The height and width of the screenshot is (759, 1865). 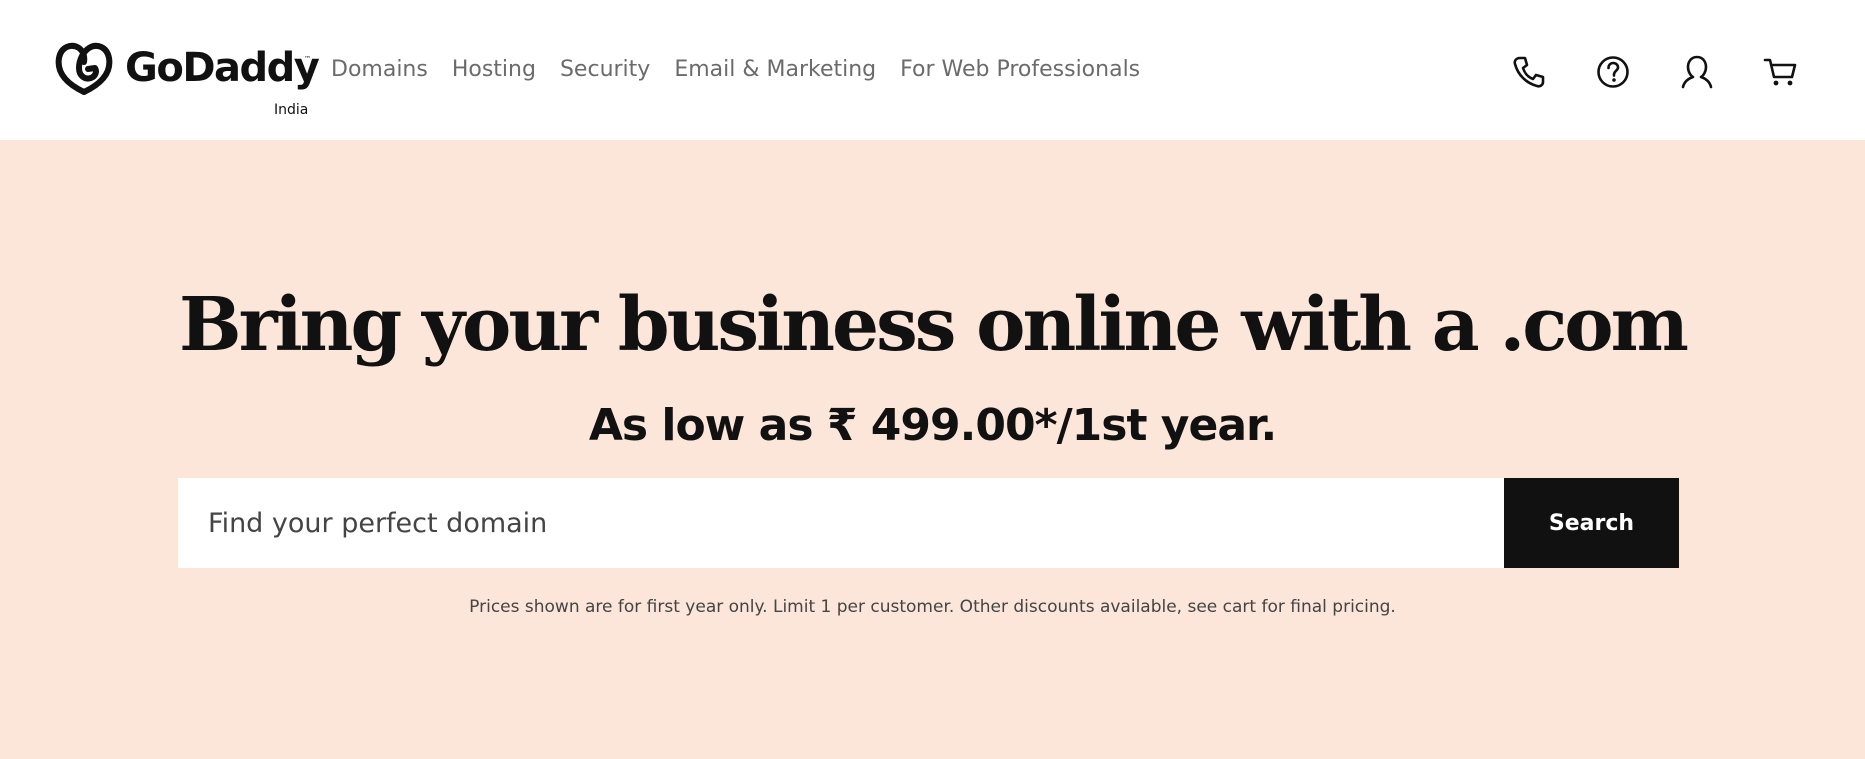 I want to click on help-button, so click(x=1613, y=72).